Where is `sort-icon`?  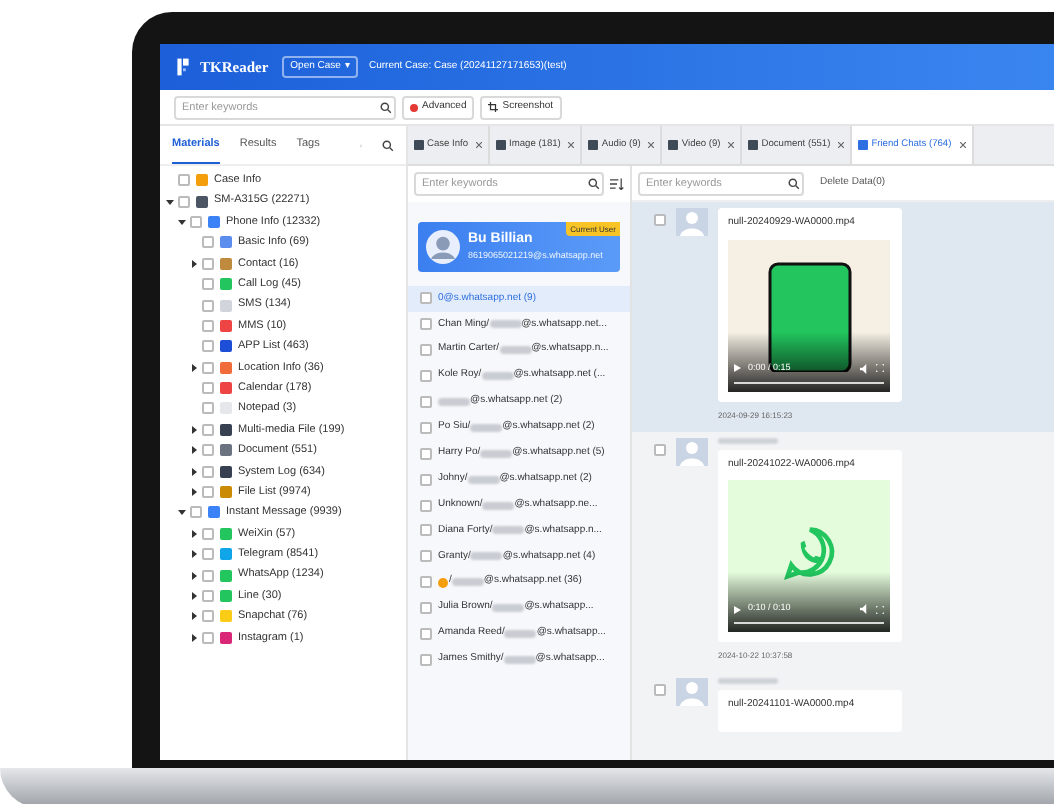 sort-icon is located at coordinates (617, 184).